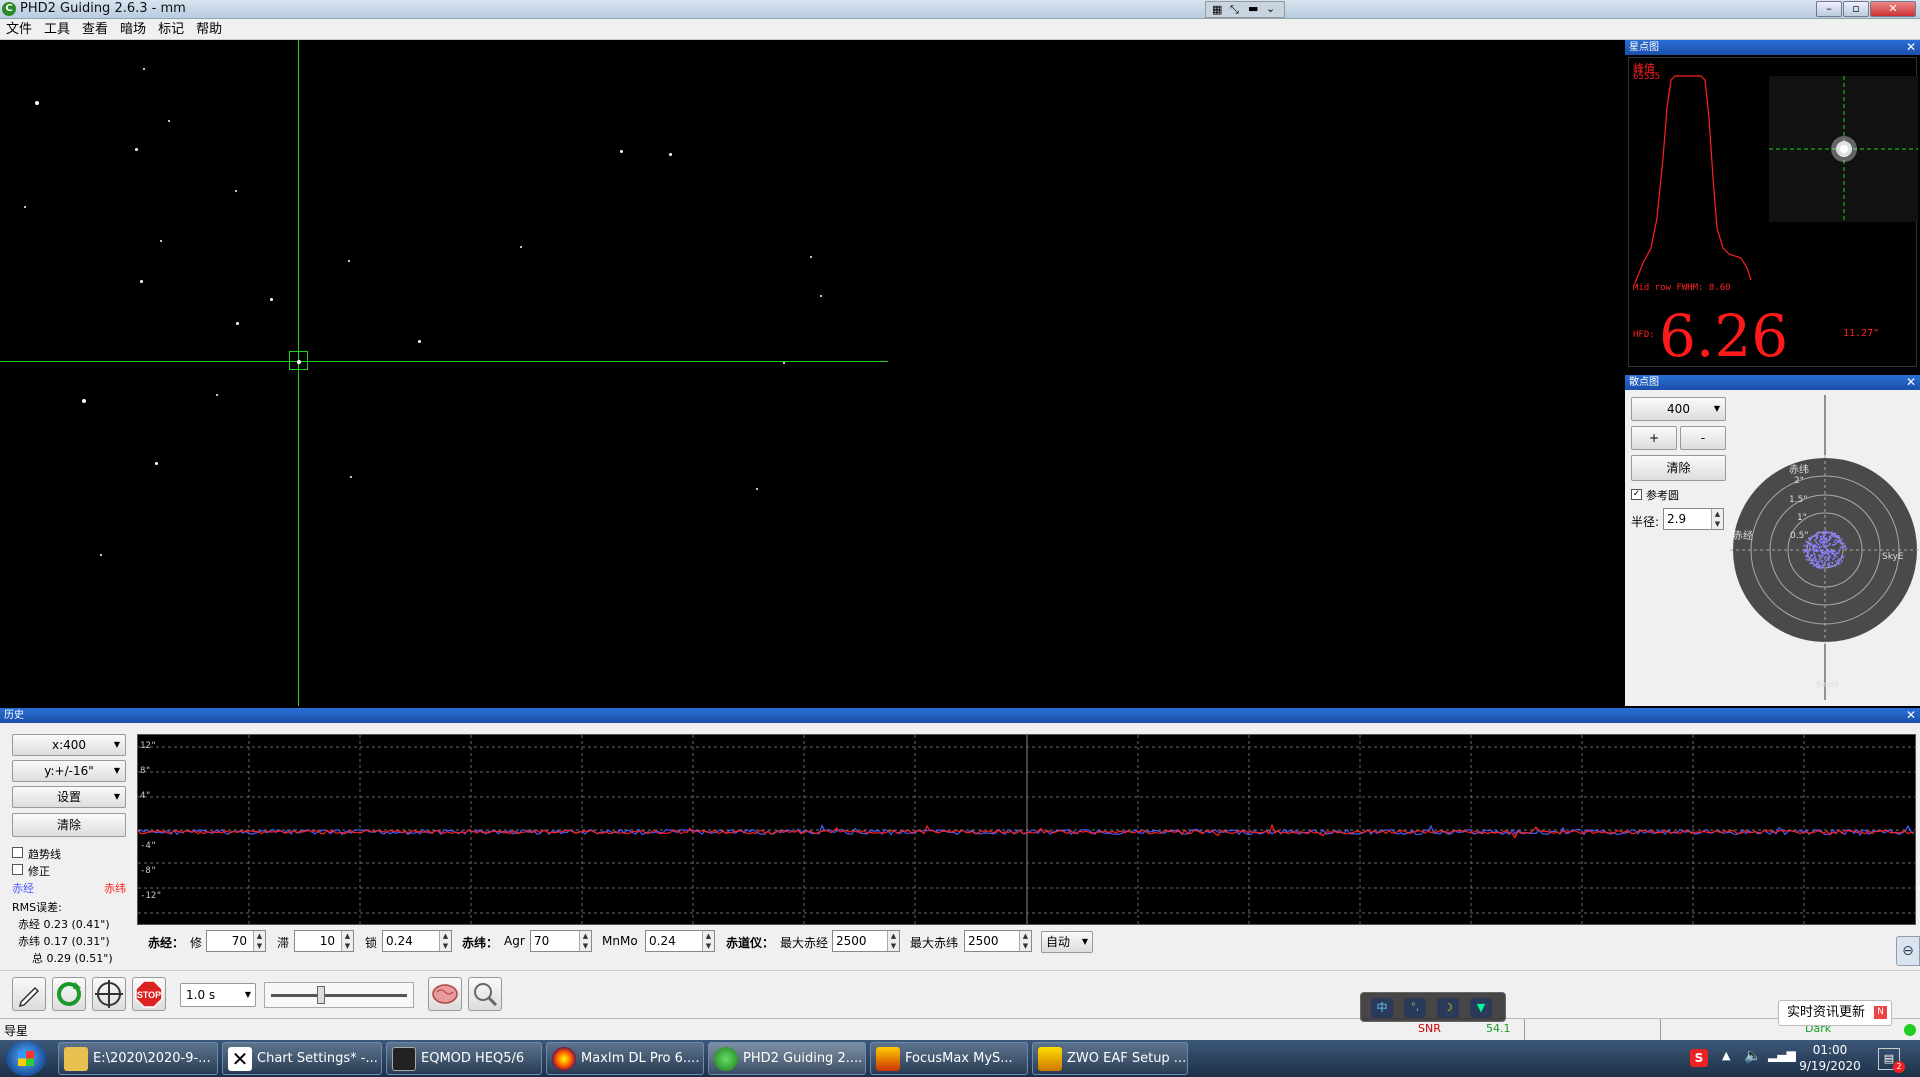  What do you see at coordinates (95, 28) in the screenshot?
I see `menu-view: 查看` at bounding box center [95, 28].